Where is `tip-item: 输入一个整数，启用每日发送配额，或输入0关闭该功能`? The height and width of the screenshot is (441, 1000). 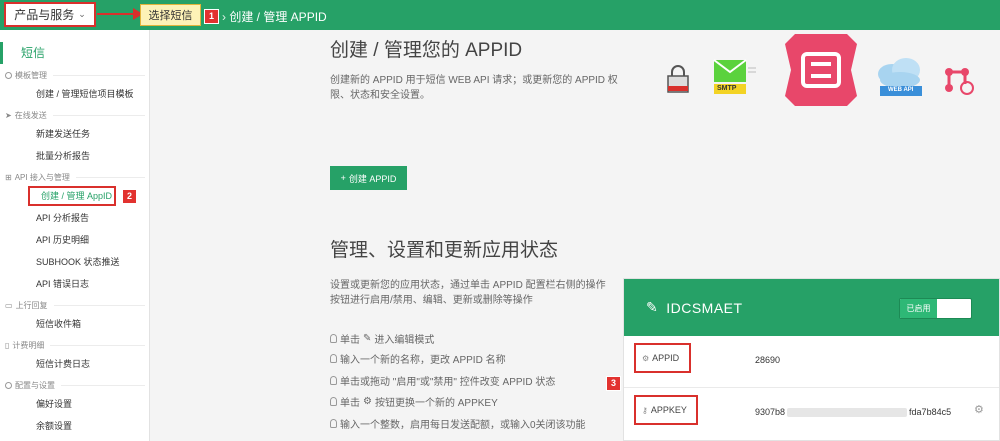
tip-item: 输入一个整数，启用每日发送配额，或输入0关闭该功能 is located at coordinates (458, 423).